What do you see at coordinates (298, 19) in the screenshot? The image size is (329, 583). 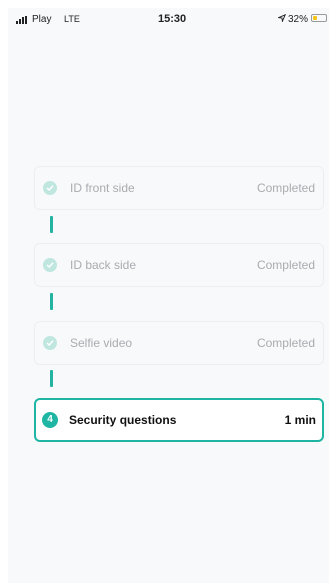 I see `battery-percent: 32%` at bounding box center [298, 19].